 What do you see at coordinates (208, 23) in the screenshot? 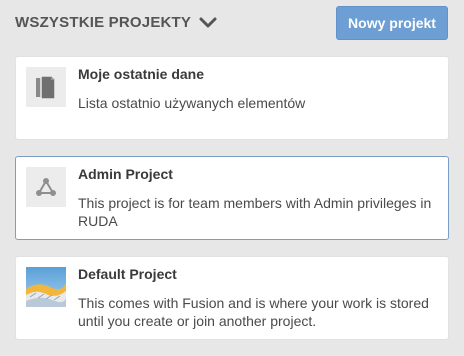
I see `chevron-down-icon` at bounding box center [208, 23].